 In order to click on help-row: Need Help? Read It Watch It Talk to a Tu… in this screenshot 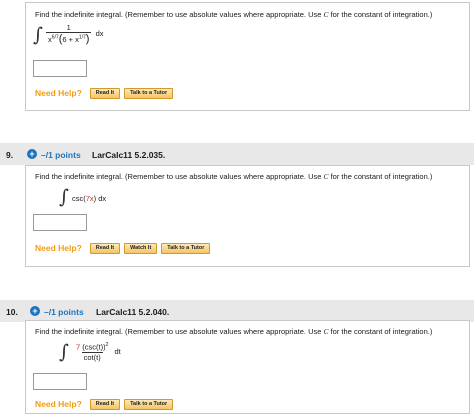, I will do `click(124, 248)`.